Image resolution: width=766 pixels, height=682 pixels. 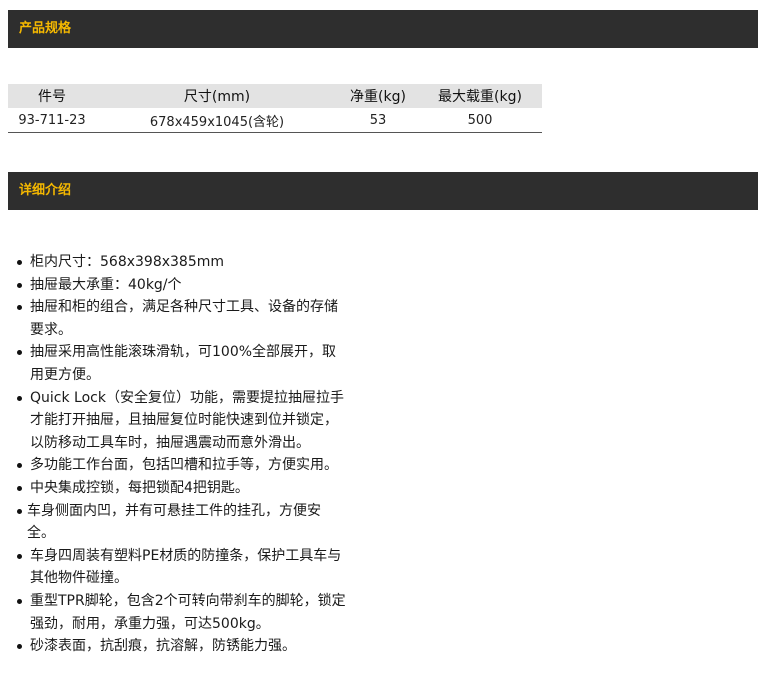 I want to click on list-item: 抽屉最大承重：40kg/个, so click(x=178, y=285).